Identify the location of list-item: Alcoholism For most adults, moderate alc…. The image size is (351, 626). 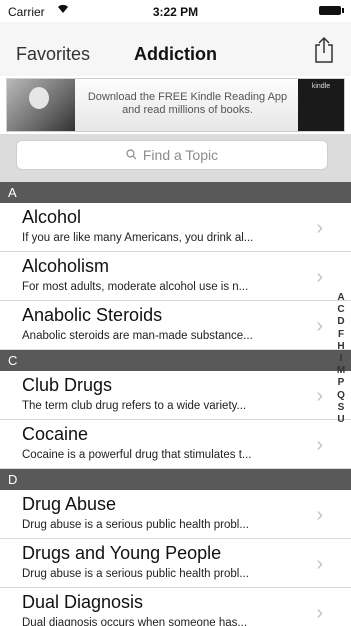
(175, 276).